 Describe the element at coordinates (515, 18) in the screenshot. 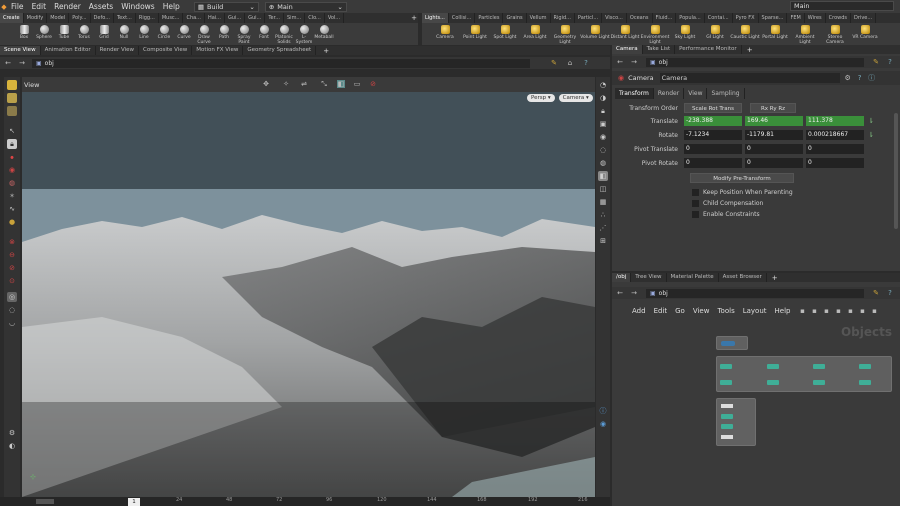

I see `shelf-tab-grains: Grains` at that location.